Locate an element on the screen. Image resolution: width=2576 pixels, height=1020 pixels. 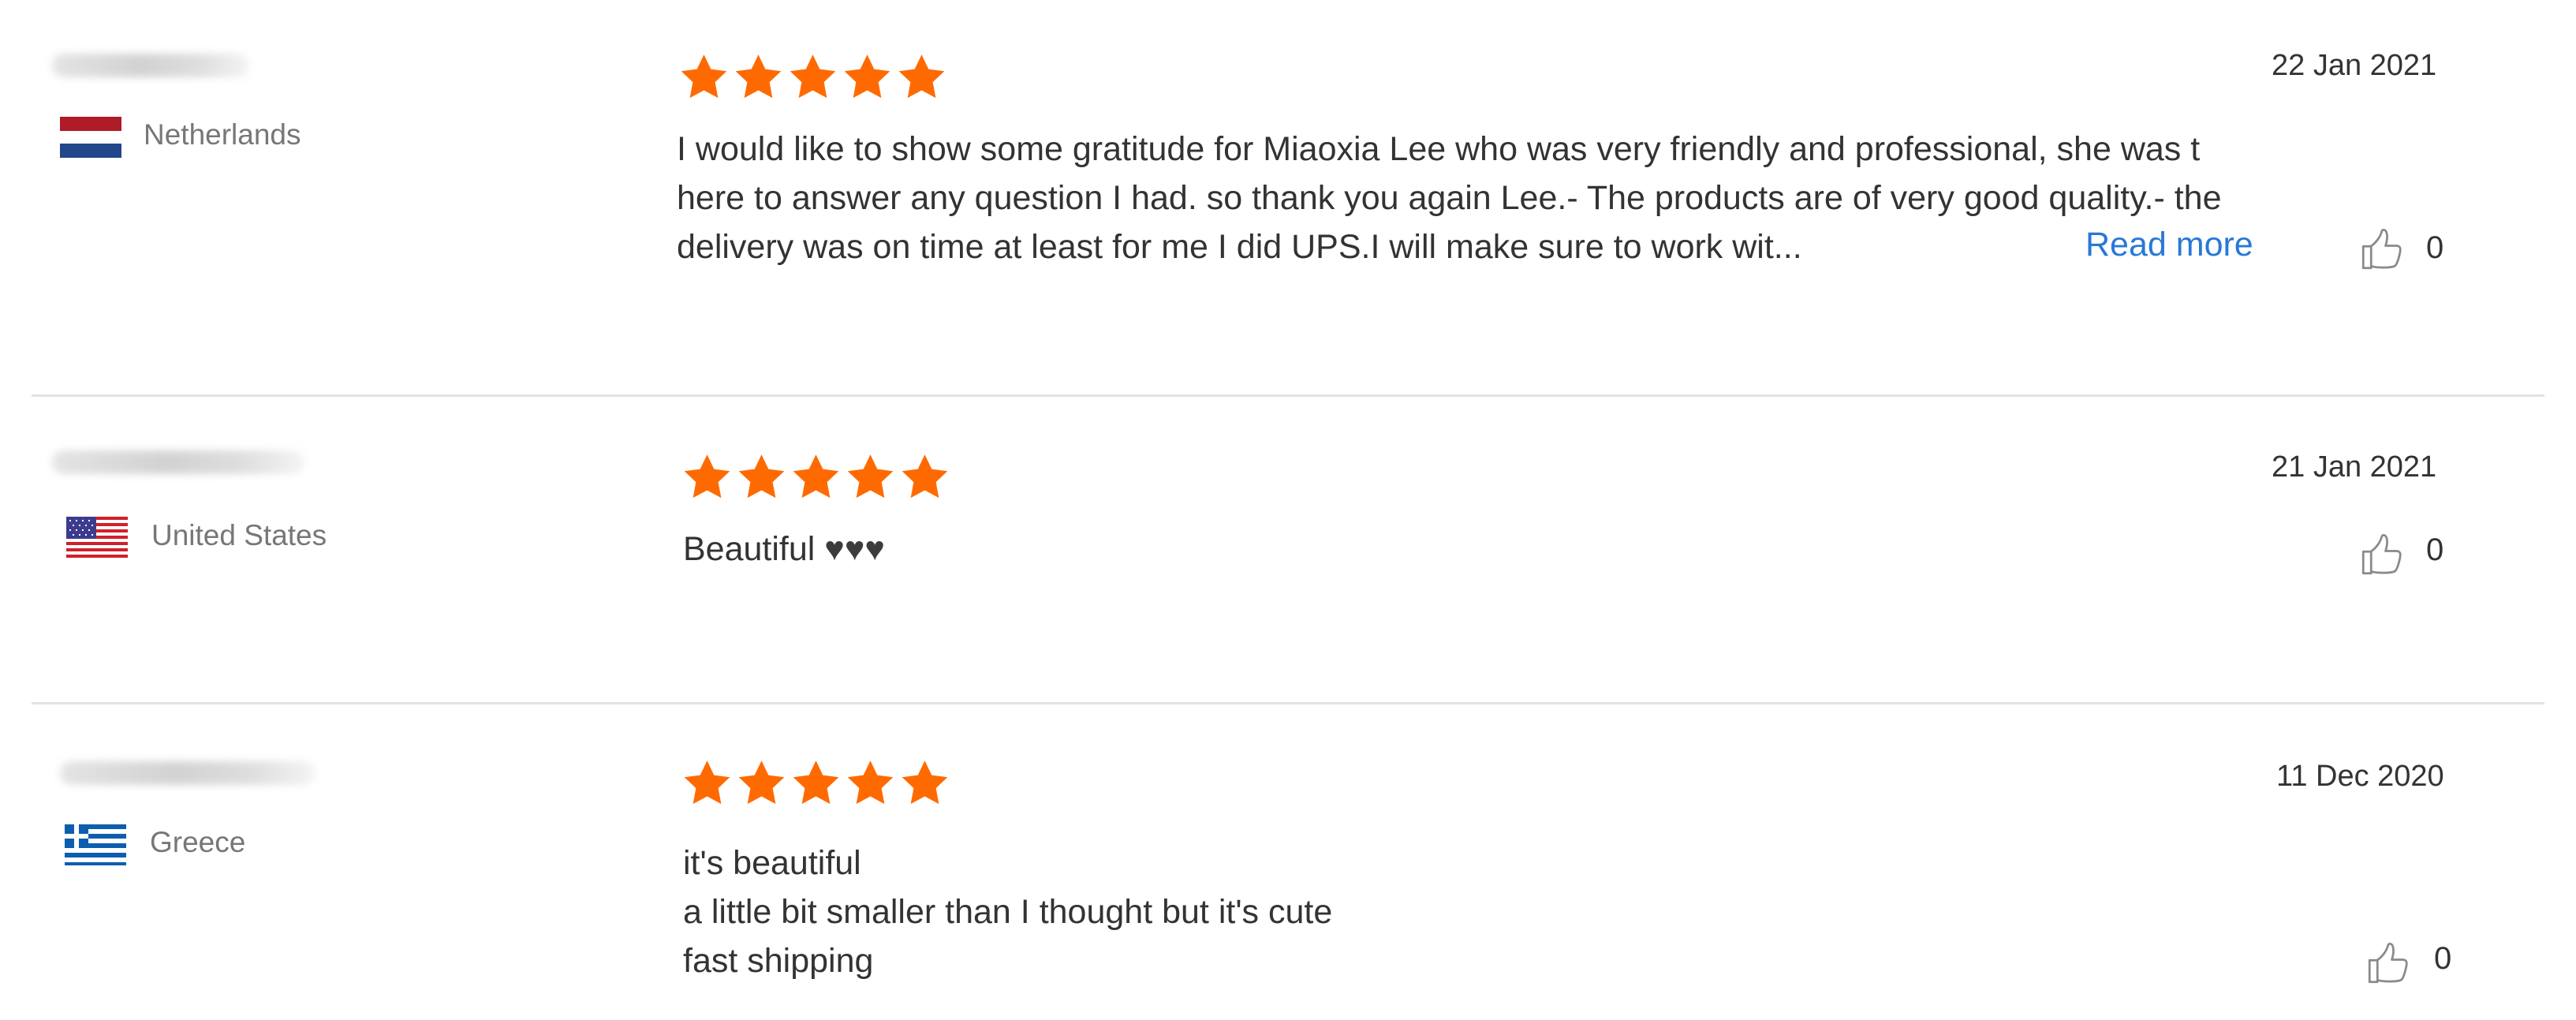
review-date: 21 Jan 2021 is located at coordinates (2354, 467).